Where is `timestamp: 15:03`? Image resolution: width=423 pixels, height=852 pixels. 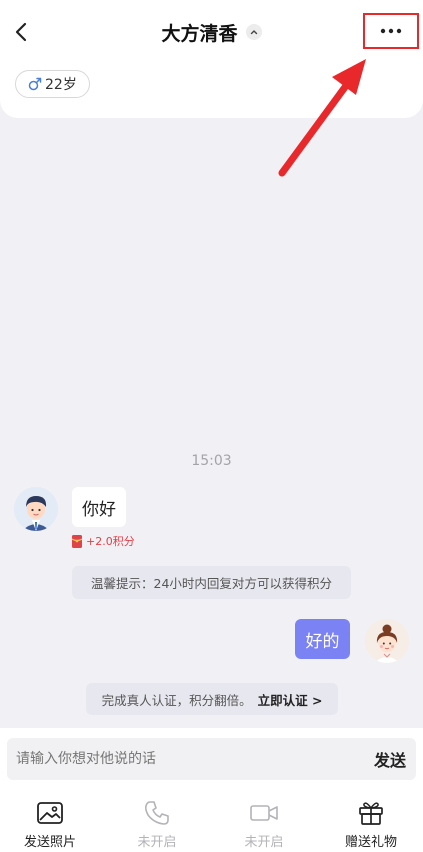 timestamp: 15:03 is located at coordinates (211, 461).